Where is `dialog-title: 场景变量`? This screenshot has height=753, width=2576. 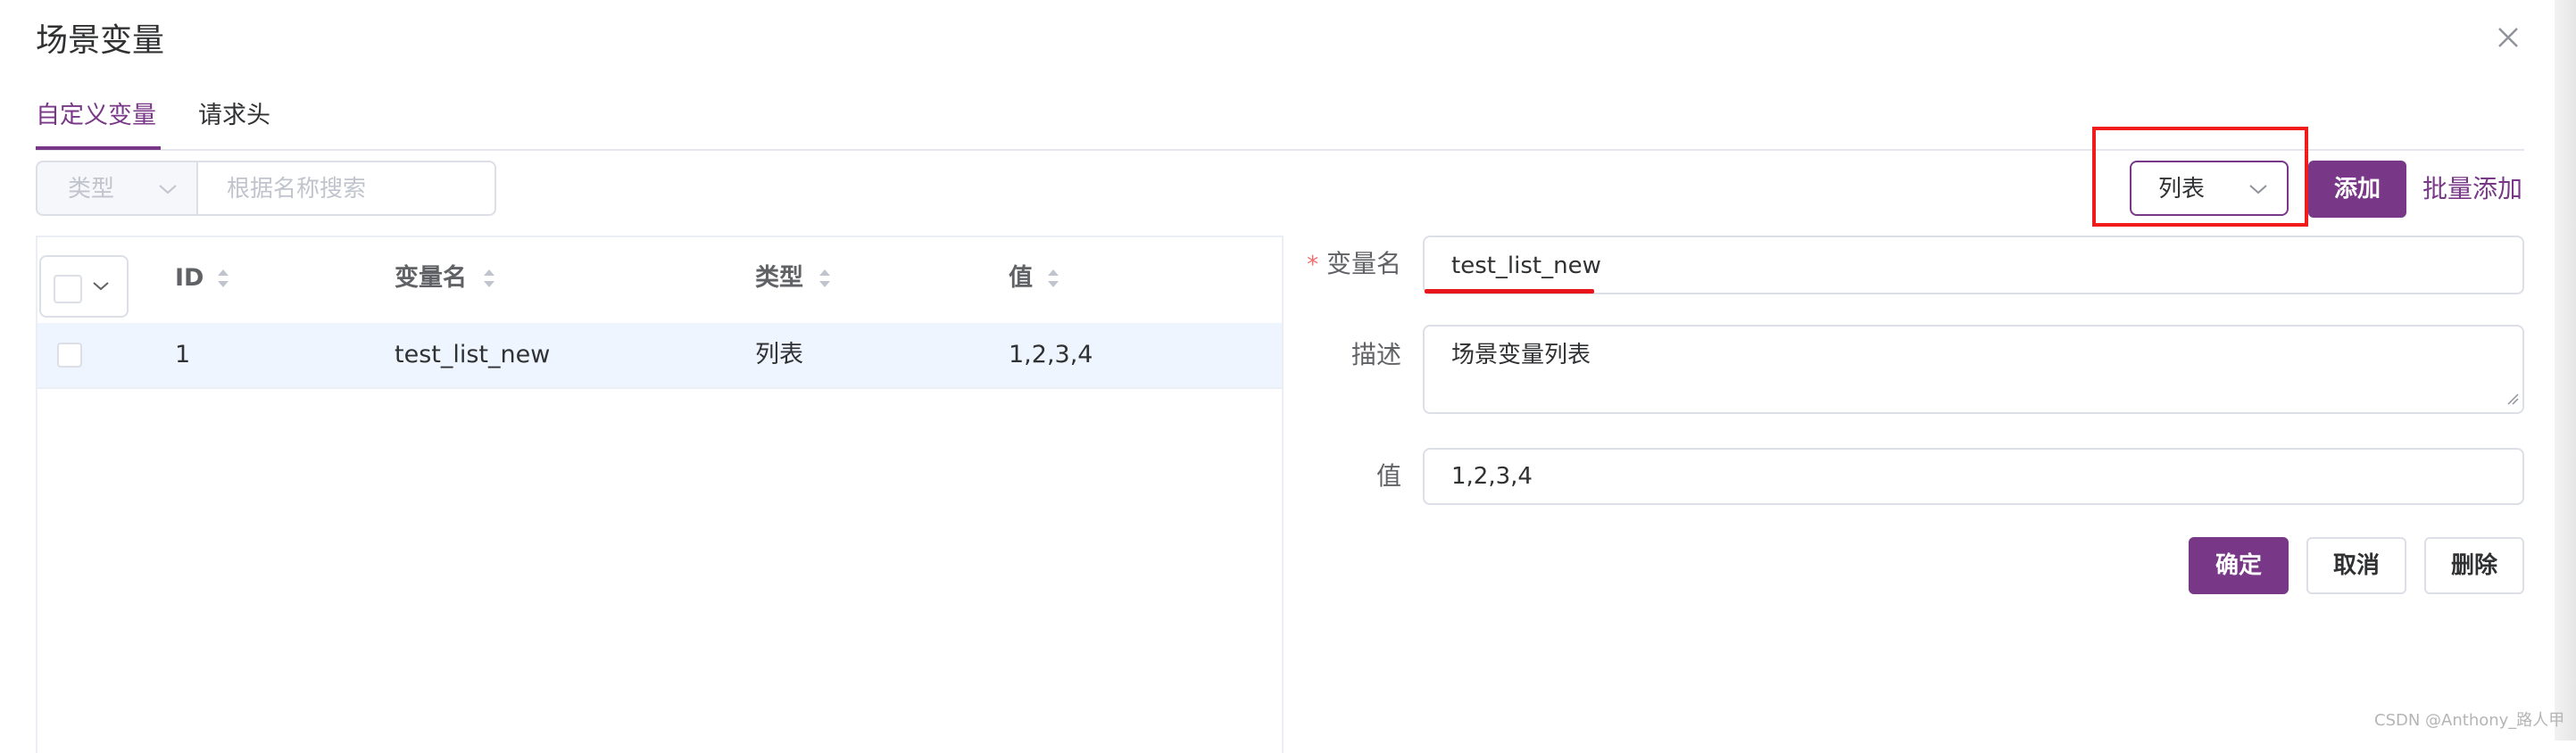
dialog-title: 场景变量 is located at coordinates (100, 40).